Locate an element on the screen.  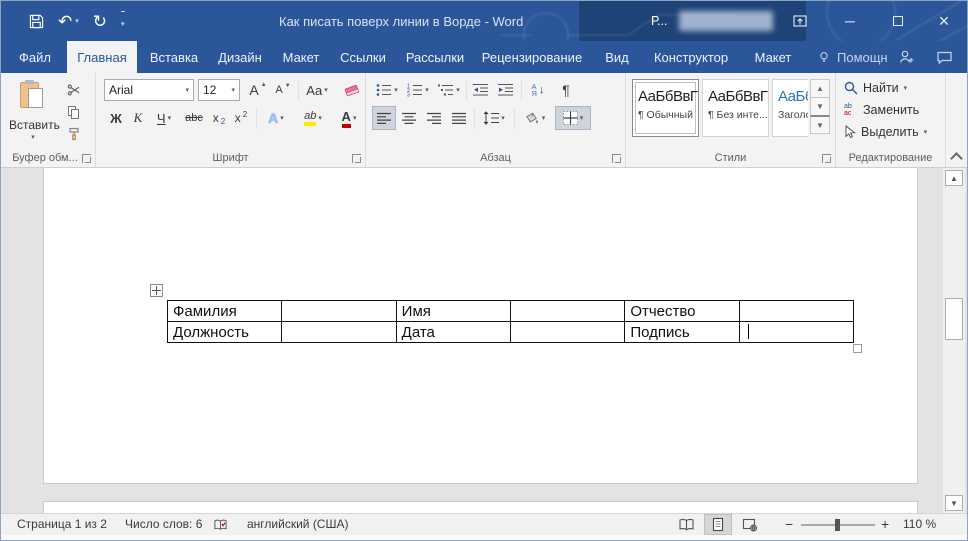
zoom-slider-track is located at coordinates (838, 525).